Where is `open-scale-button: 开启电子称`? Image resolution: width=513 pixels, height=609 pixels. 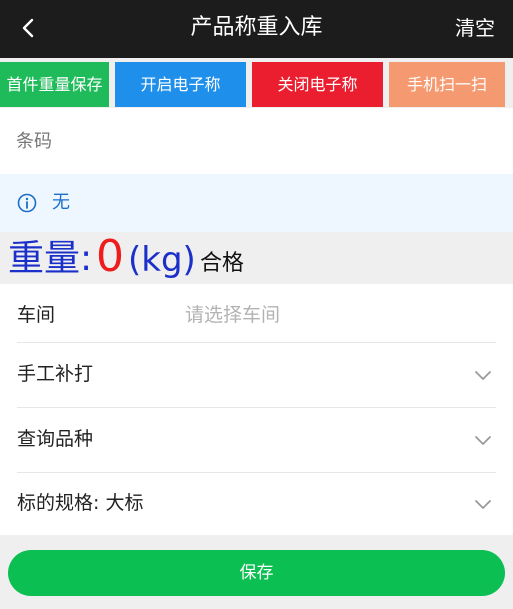 open-scale-button: 开启电子称 is located at coordinates (180, 84).